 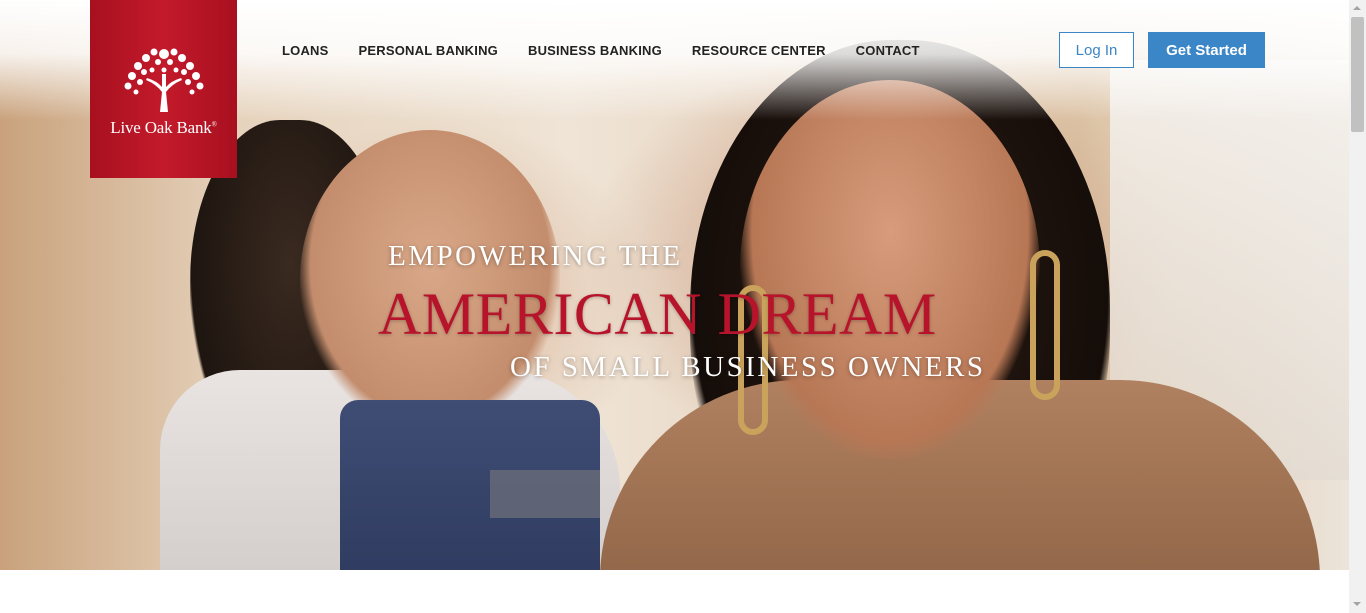 I want to click on brand-name: Live Oak Bank®, so click(x=163, y=127).